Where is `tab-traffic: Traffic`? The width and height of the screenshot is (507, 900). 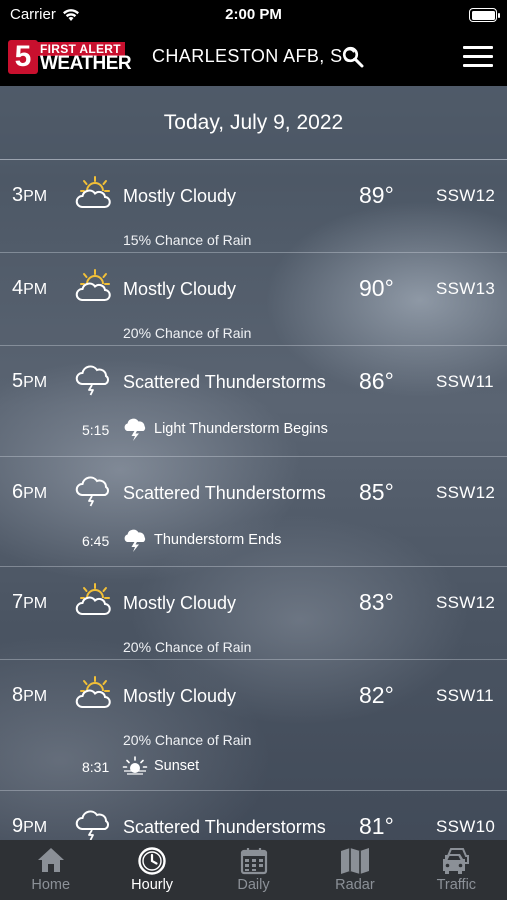 tab-traffic: Traffic is located at coordinates (456, 870).